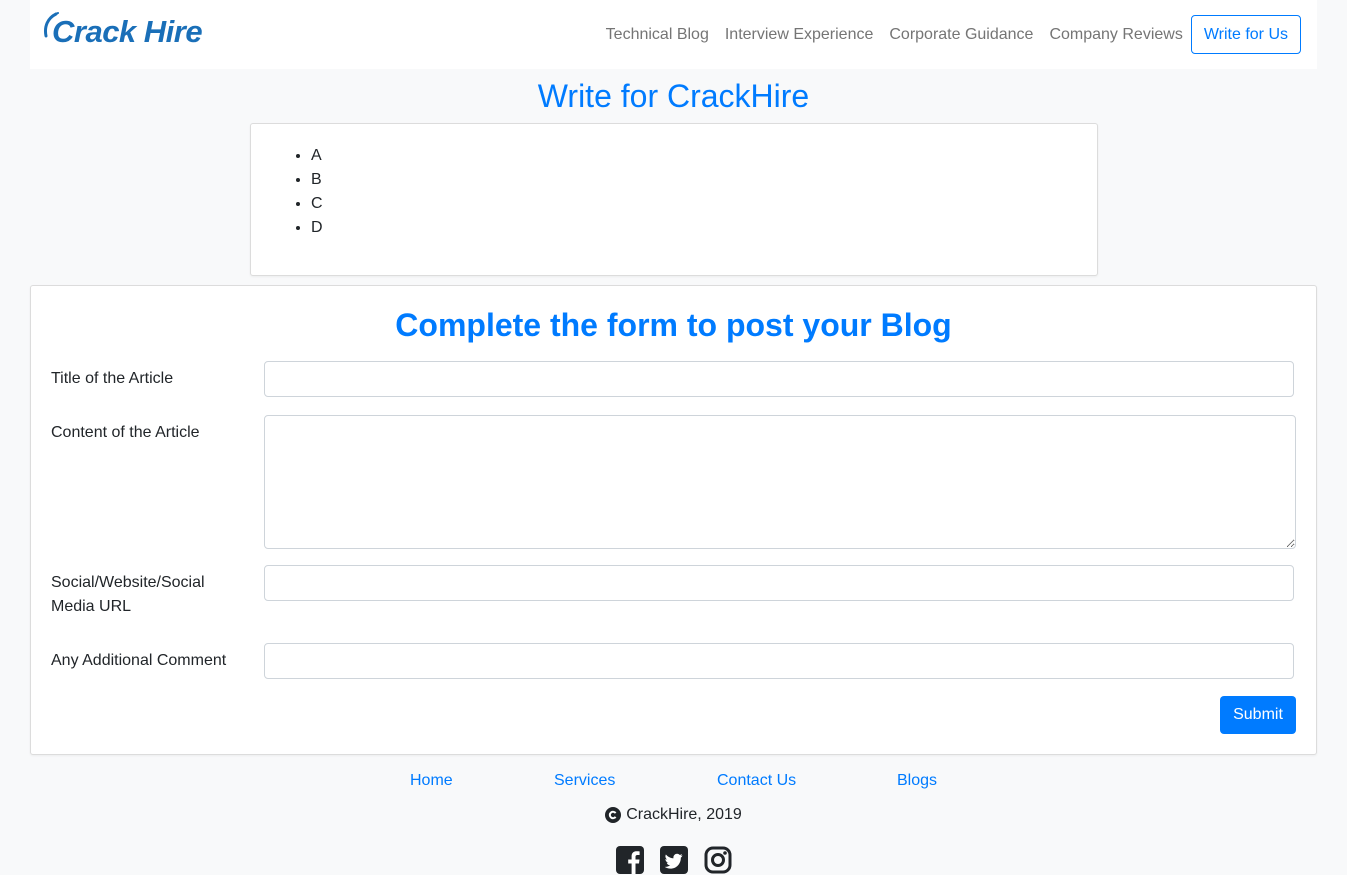 The width and height of the screenshot is (1347, 875). I want to click on content-textarea, so click(780, 482).